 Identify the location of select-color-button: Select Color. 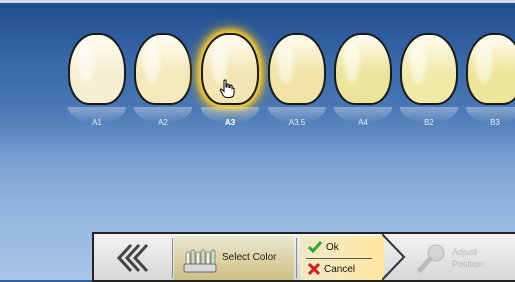
(234, 258).